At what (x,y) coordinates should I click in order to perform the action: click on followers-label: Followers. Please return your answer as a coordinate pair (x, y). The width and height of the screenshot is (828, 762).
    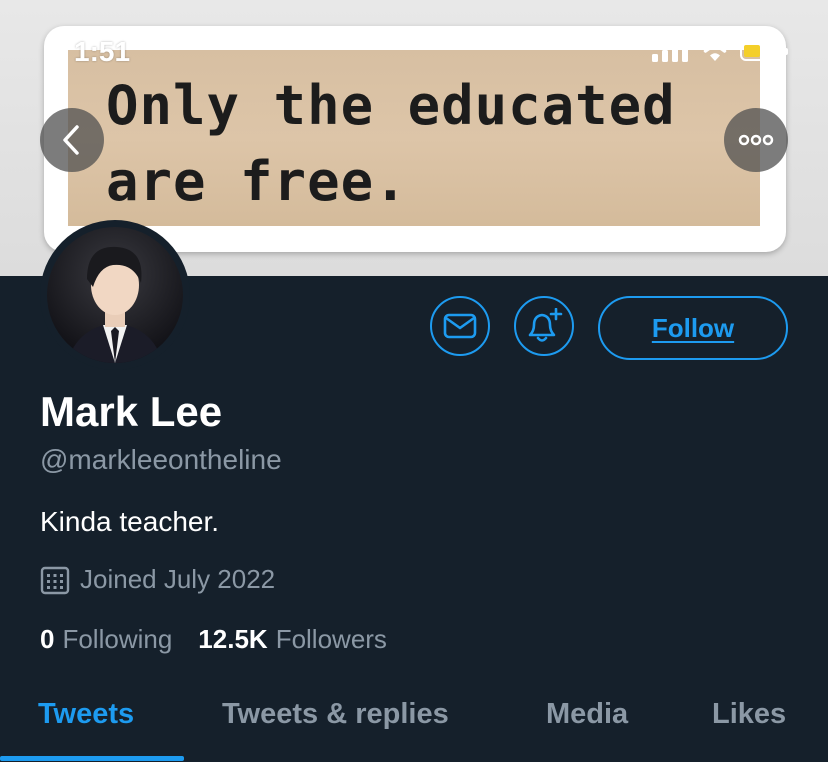
    Looking at the image, I should click on (331, 639).